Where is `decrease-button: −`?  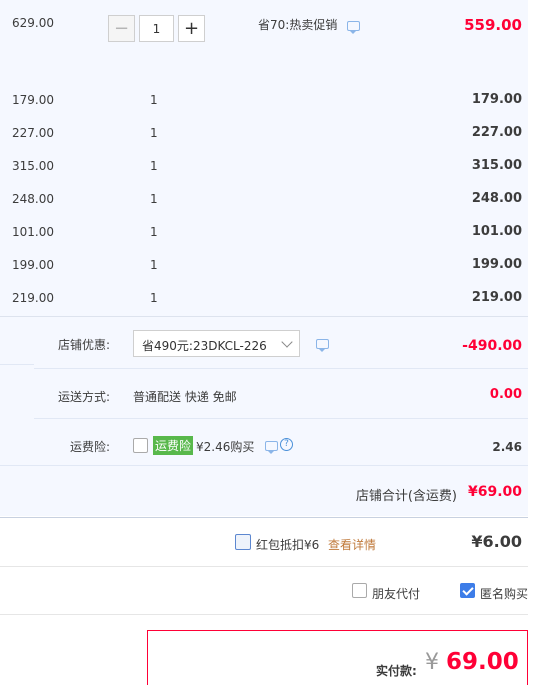
decrease-button: − is located at coordinates (121, 28).